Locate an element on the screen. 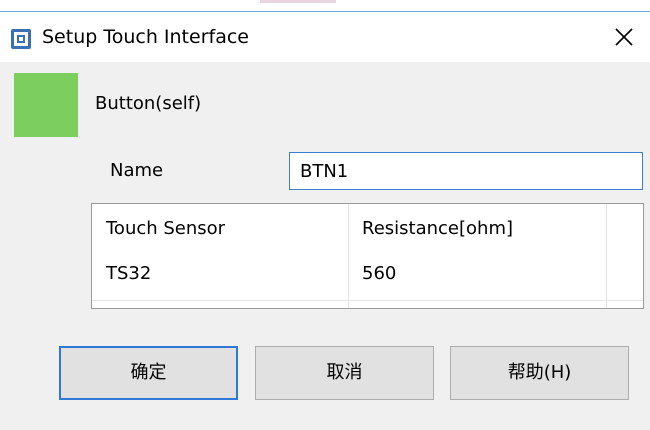  window-title: Setup Touch Interface is located at coordinates (145, 37).